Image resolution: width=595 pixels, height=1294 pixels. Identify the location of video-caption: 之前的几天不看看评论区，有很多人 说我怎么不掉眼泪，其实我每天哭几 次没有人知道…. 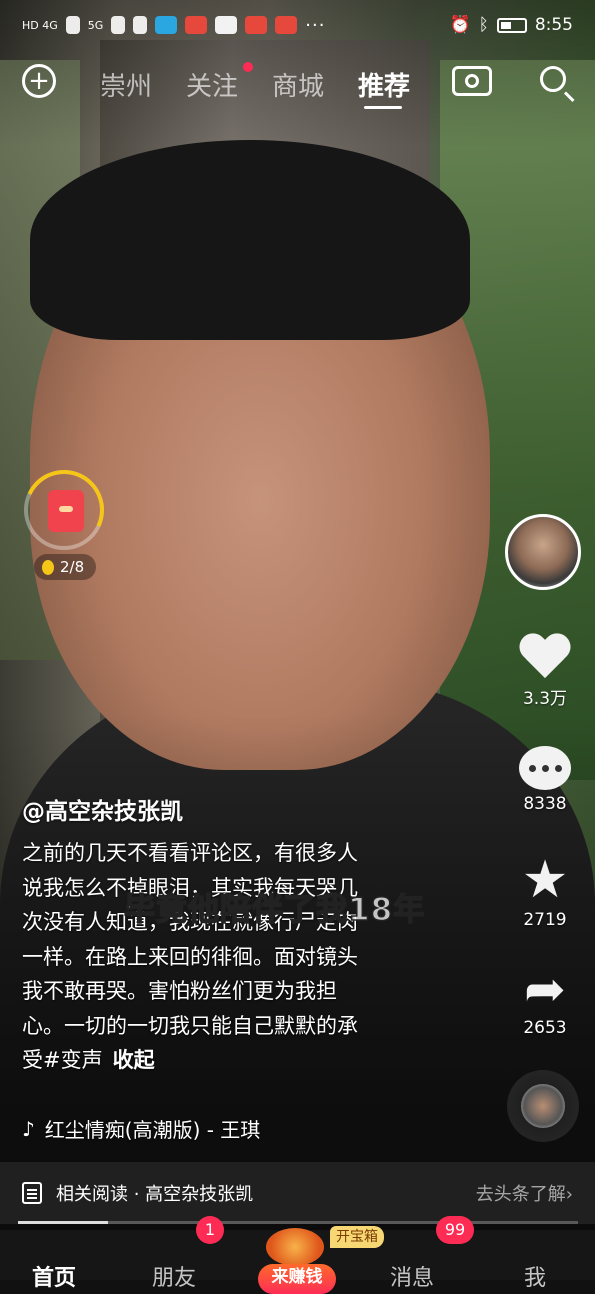
(224, 957).